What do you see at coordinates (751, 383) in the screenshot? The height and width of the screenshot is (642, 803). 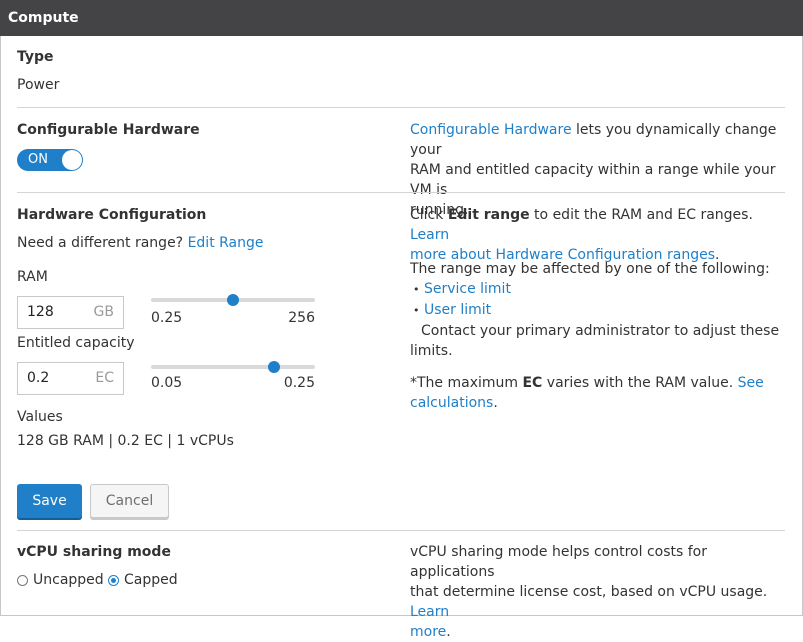 I see `see-calculations-link: See` at bounding box center [751, 383].